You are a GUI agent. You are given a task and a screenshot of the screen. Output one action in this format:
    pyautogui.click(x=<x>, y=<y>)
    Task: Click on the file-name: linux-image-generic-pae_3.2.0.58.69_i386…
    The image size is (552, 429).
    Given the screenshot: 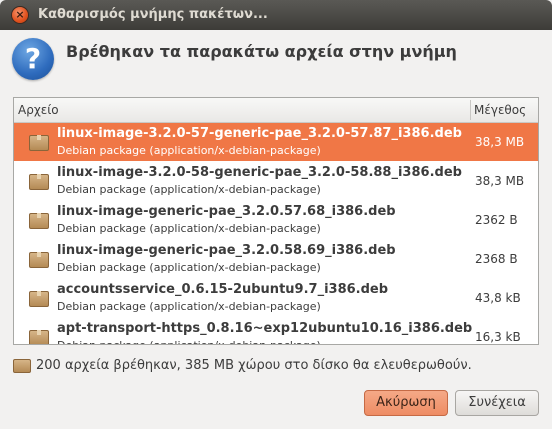 What is the action you would take?
    pyautogui.click(x=226, y=250)
    